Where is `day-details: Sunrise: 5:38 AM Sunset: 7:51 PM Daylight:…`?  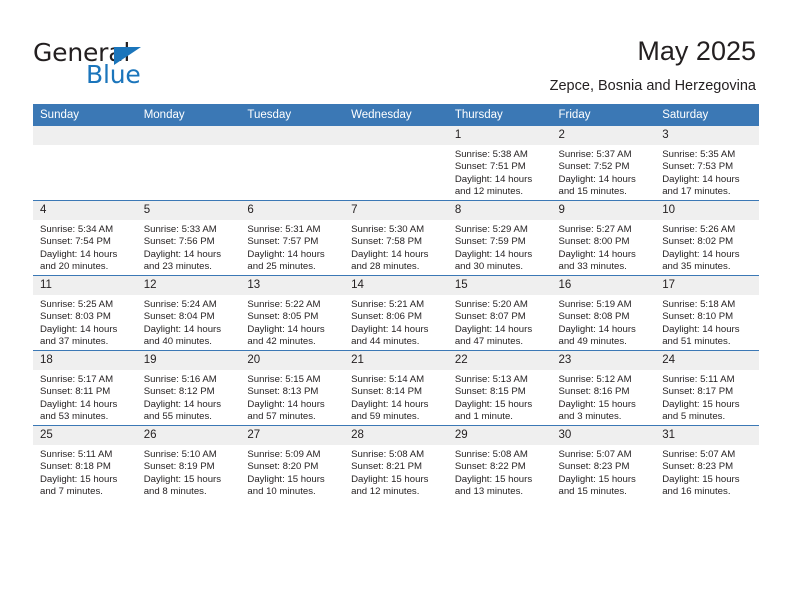
day-details: Sunrise: 5:38 AM Sunset: 7:51 PM Daylight:… is located at coordinates (500, 171).